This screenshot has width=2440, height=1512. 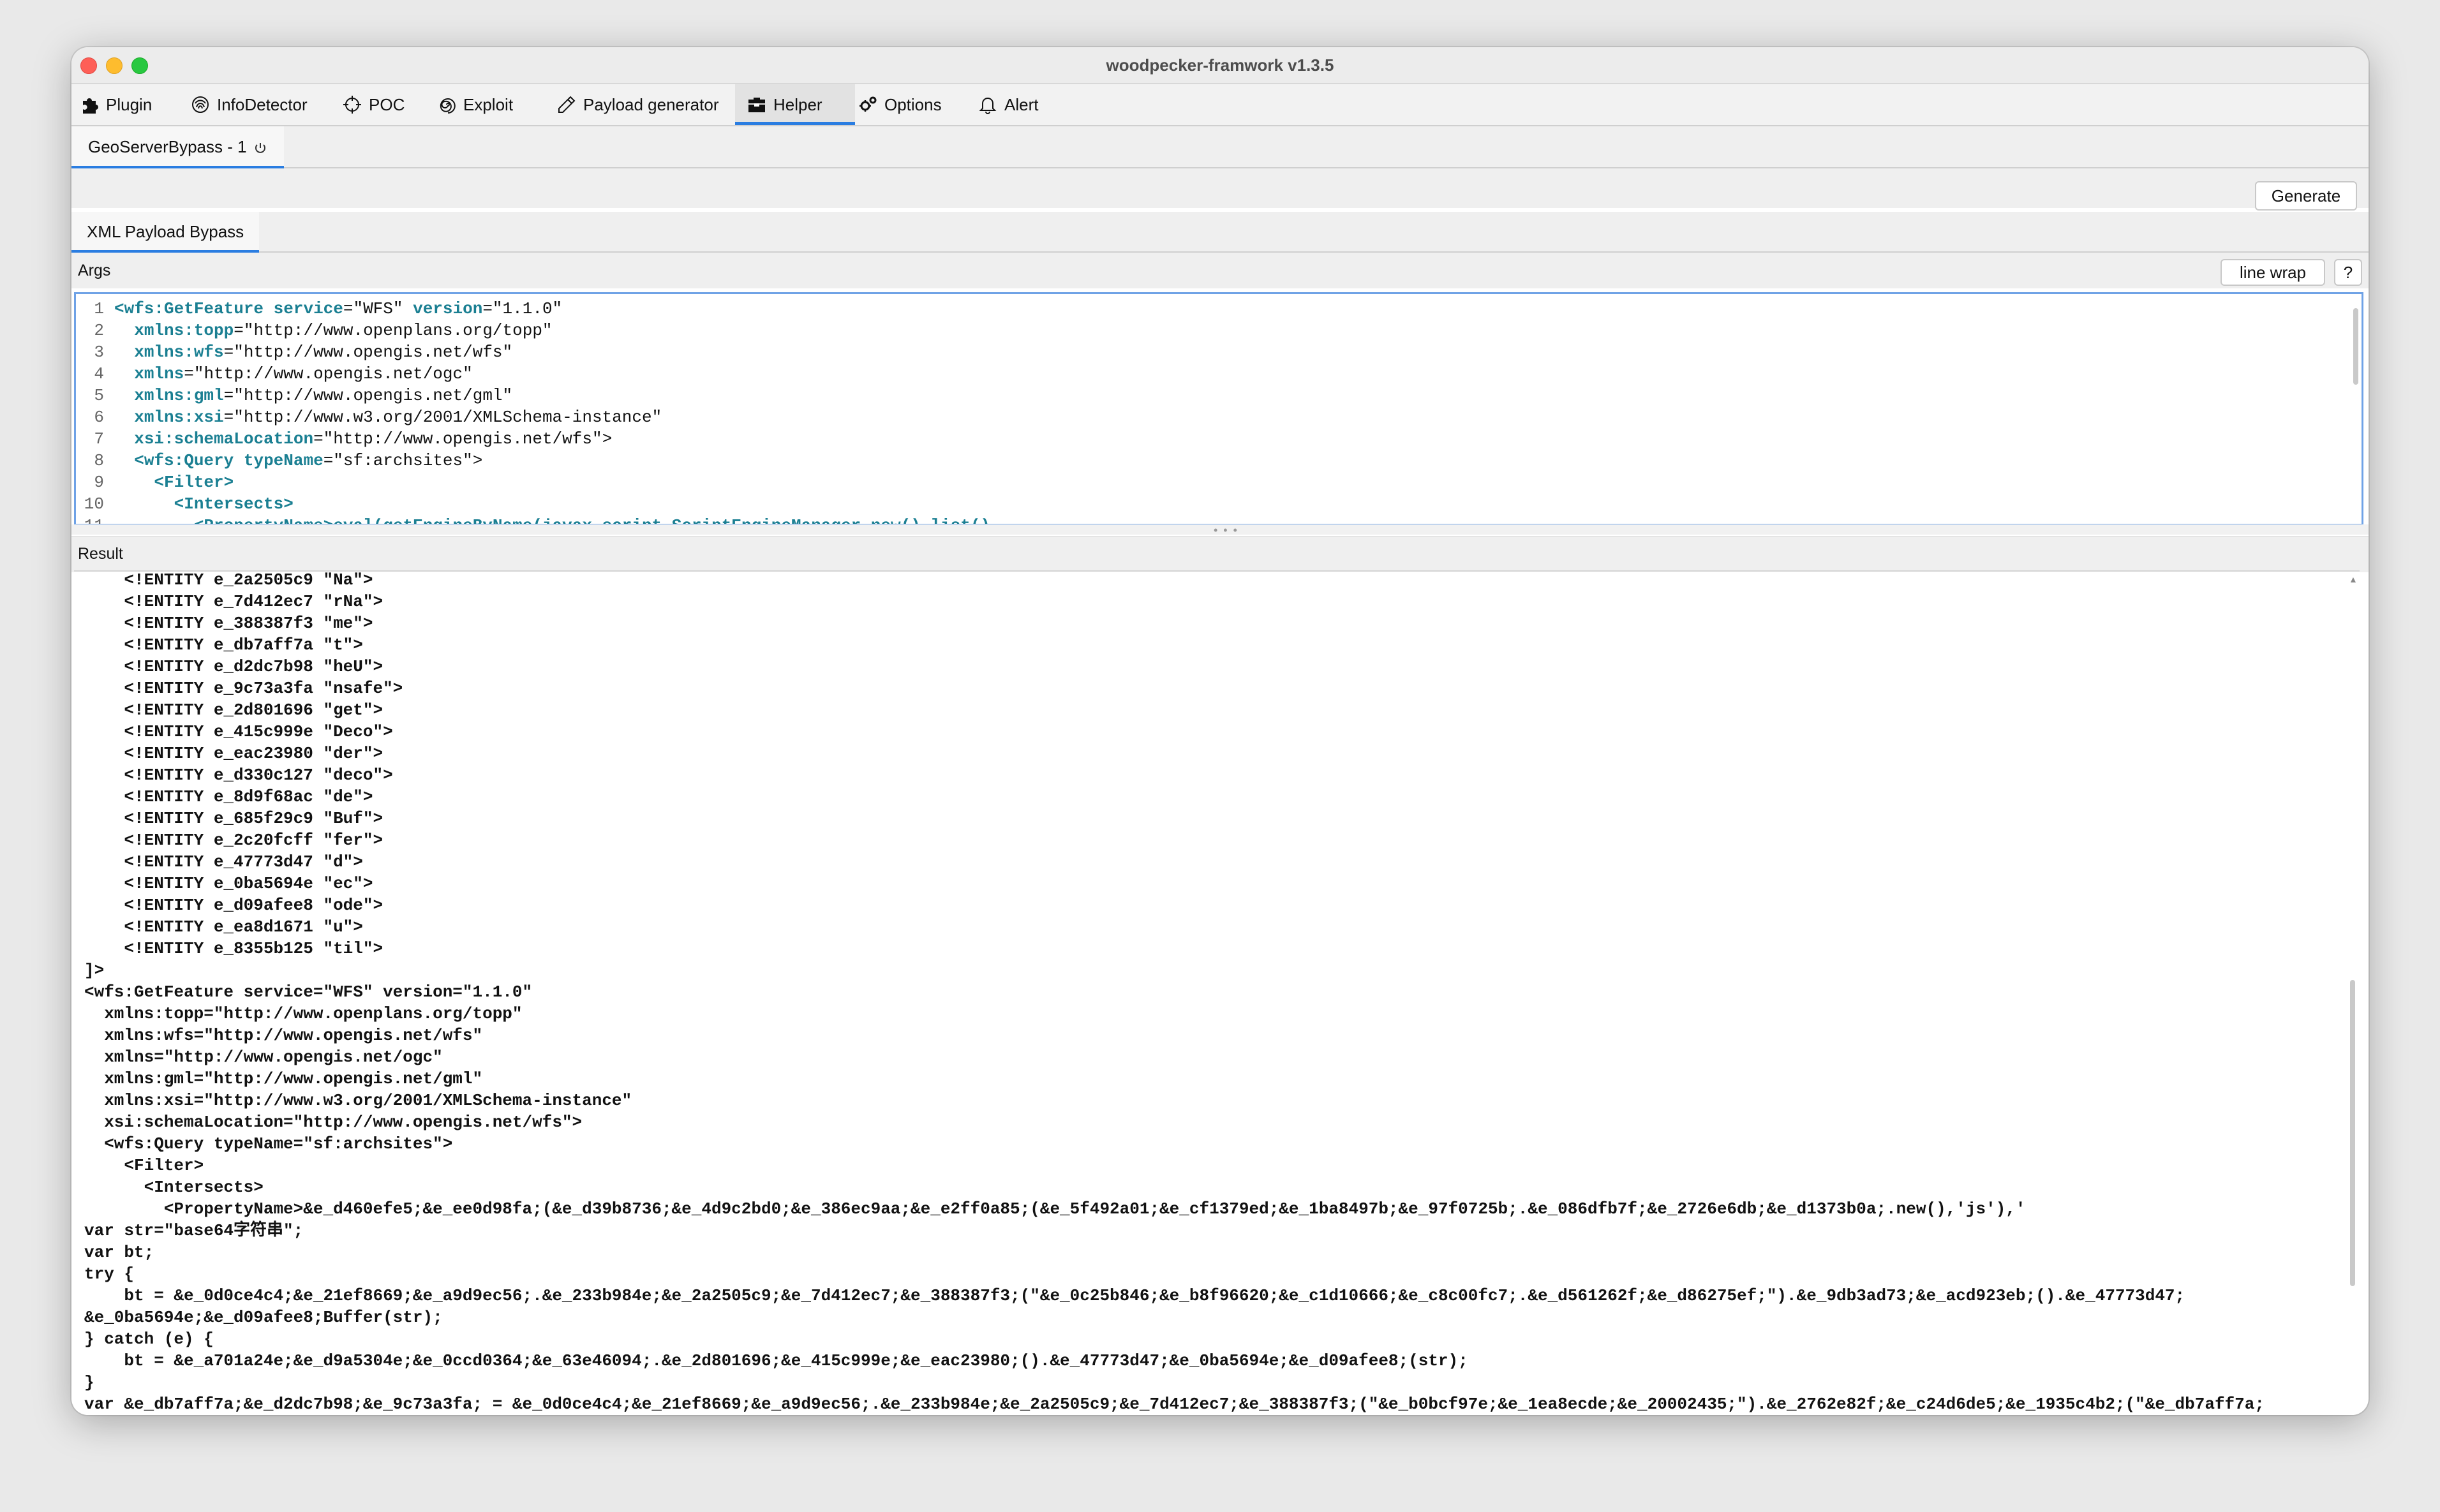 I want to click on menu-infodetector: InfoDetector, so click(x=254, y=104).